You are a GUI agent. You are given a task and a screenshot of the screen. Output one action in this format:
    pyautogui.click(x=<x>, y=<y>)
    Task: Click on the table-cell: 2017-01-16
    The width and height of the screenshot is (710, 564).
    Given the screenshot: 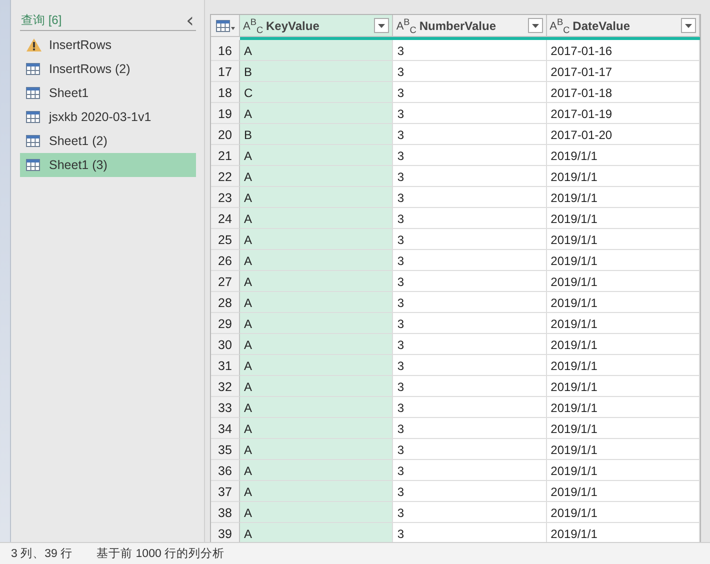 What is the action you would take?
    pyautogui.click(x=623, y=50)
    